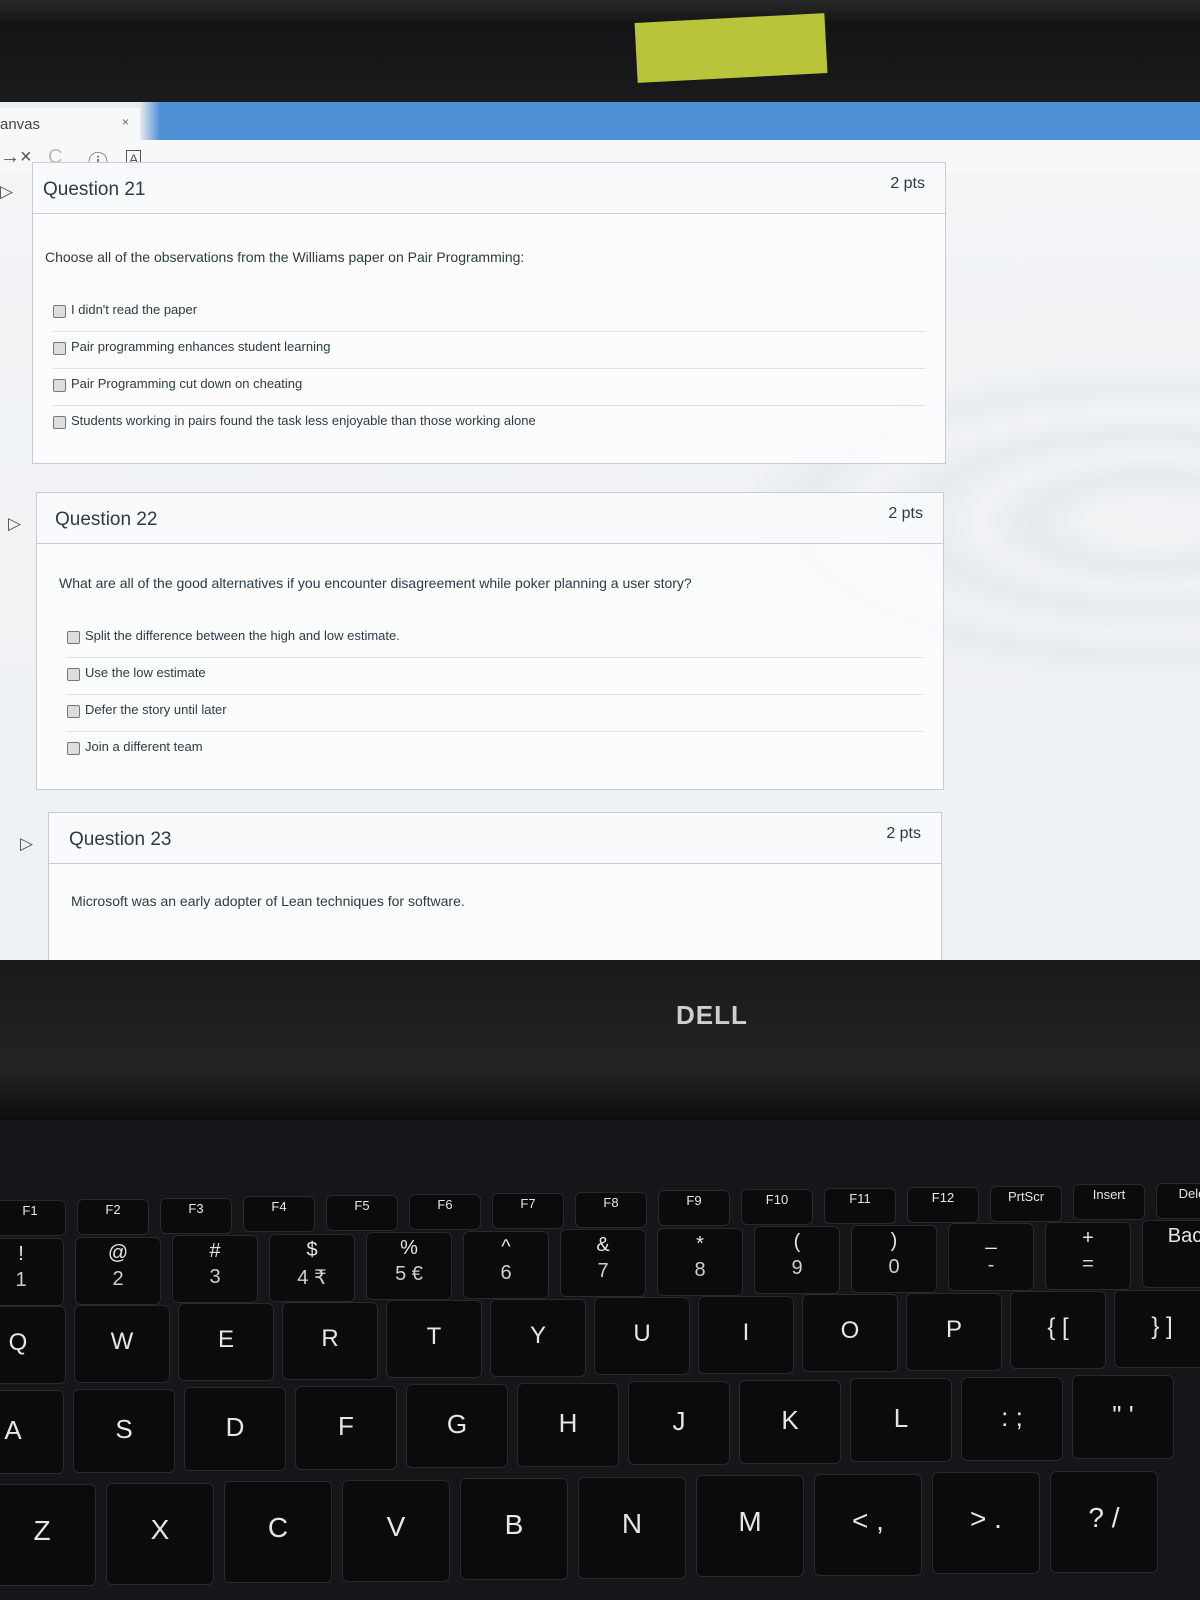 This screenshot has height=1600, width=1200. What do you see at coordinates (850, 1330) in the screenshot?
I see `key-label: O` at bounding box center [850, 1330].